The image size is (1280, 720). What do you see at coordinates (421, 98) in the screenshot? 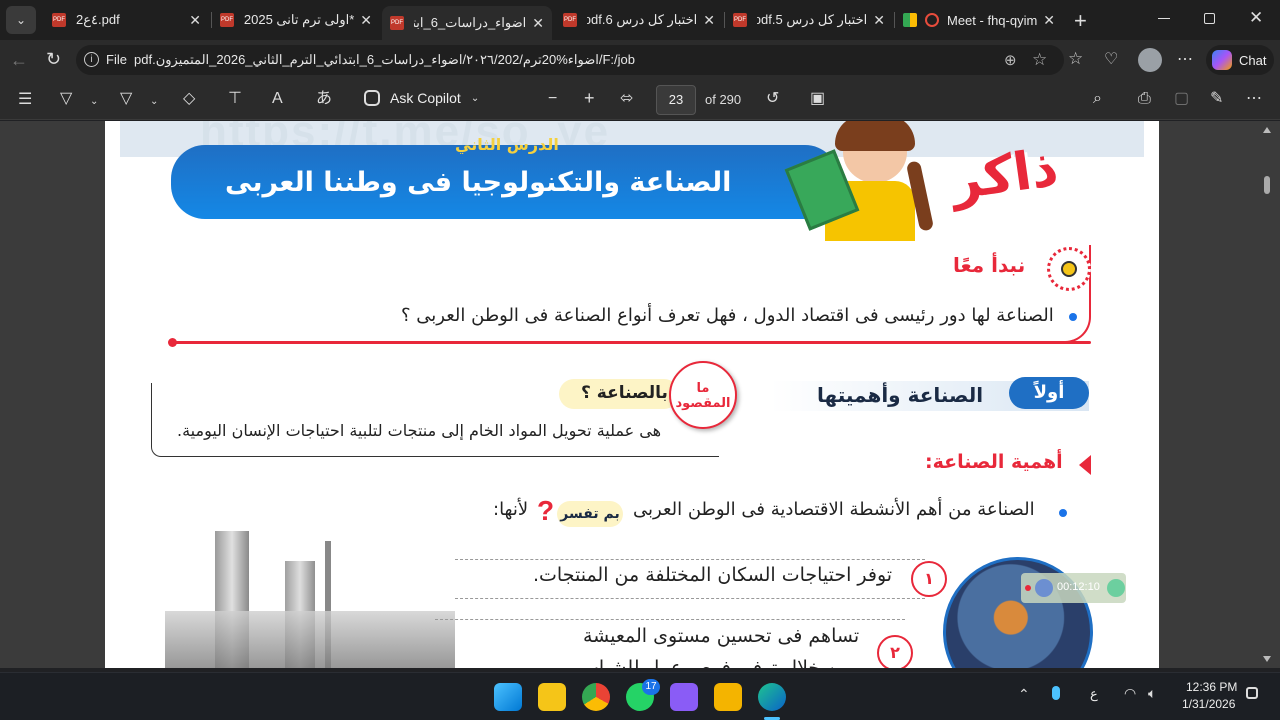
I see `ask-copilot-button: Ask Copilot ⌄` at bounding box center [421, 98].